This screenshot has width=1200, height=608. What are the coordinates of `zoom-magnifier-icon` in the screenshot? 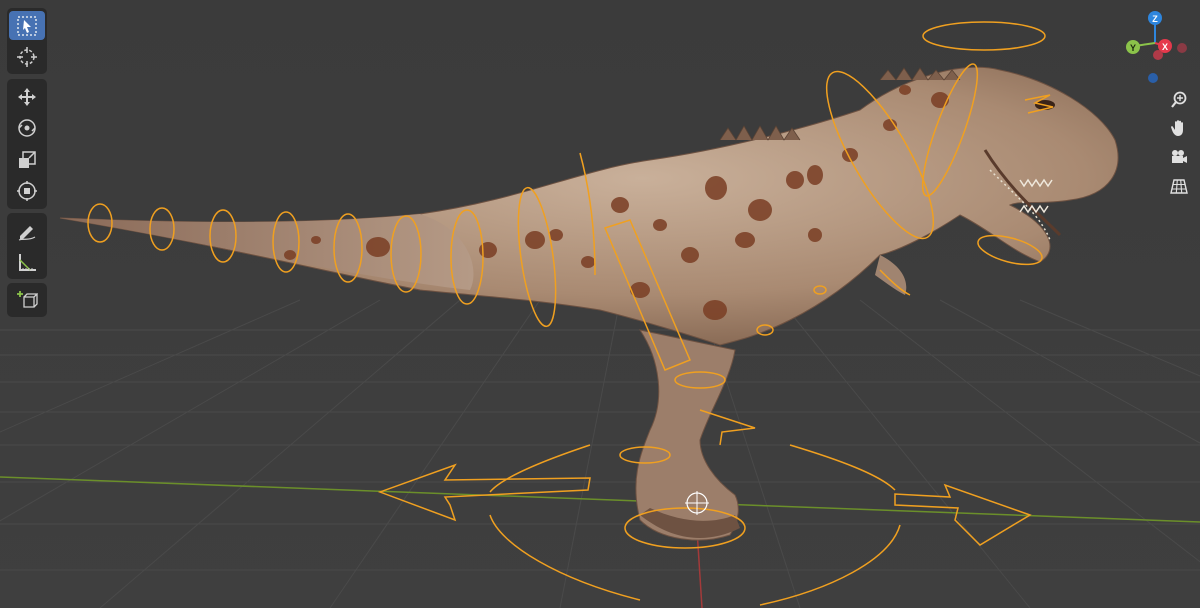 It's located at (1179, 99).